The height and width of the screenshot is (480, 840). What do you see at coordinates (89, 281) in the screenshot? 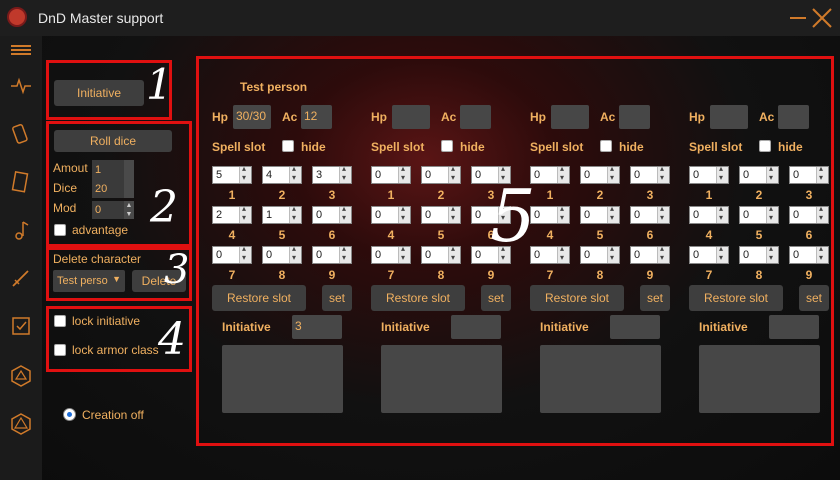
I see `character-select: Test perso ▼` at bounding box center [89, 281].